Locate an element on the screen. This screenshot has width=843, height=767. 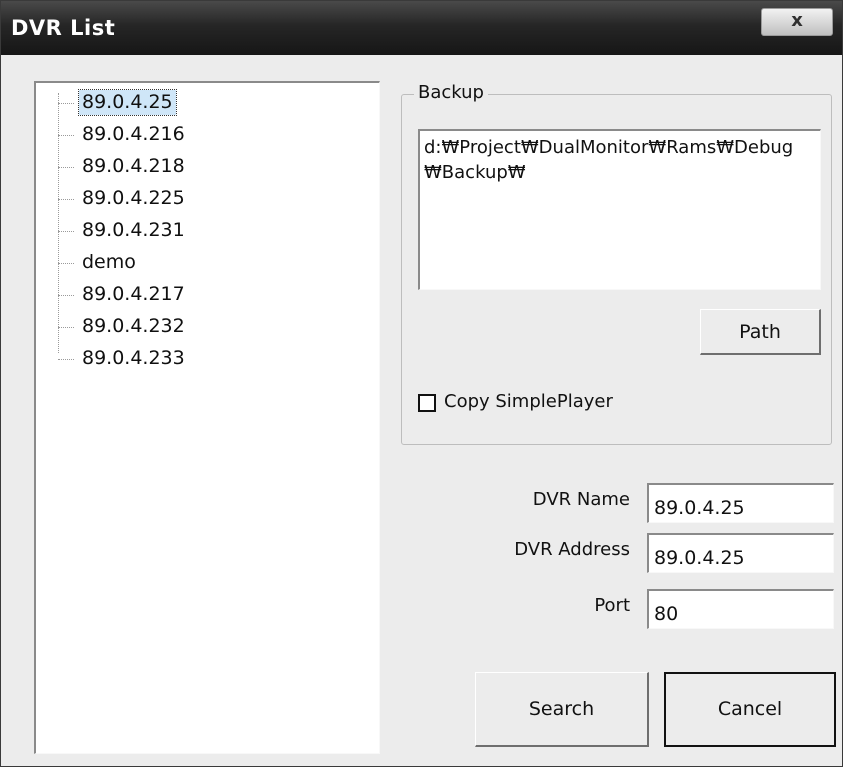
dvr-name-label: DVR Name is located at coordinates (581, 499).